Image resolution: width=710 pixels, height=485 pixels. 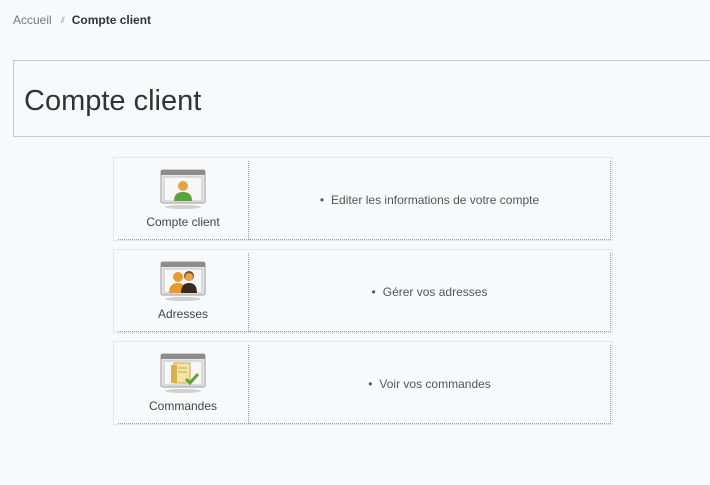 What do you see at coordinates (113, 101) in the screenshot?
I see `page-title: Compte client` at bounding box center [113, 101].